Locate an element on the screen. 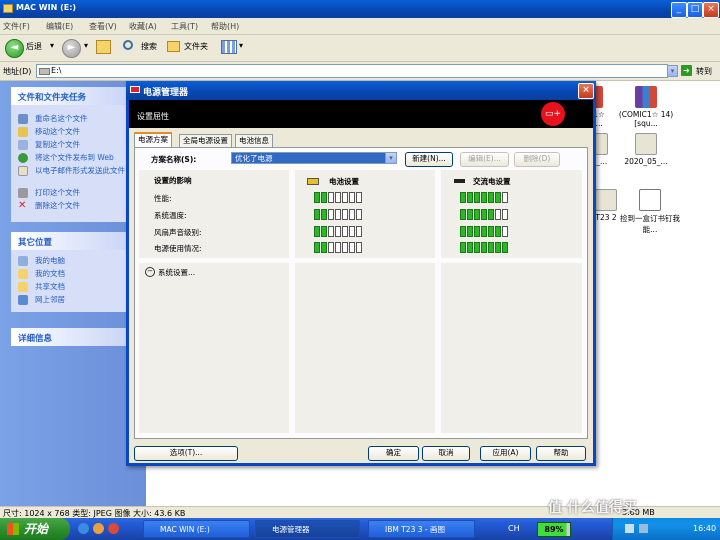  details-box: 详细信息 is located at coordinates (73, 337).